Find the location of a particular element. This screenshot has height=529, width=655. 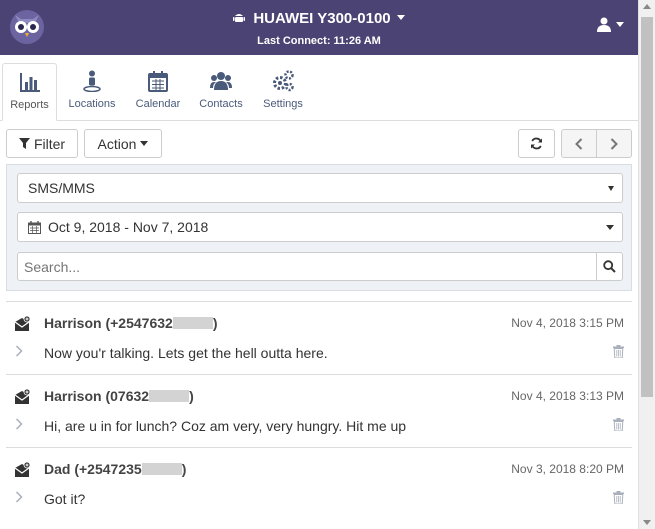

previous-button is located at coordinates (579, 143).